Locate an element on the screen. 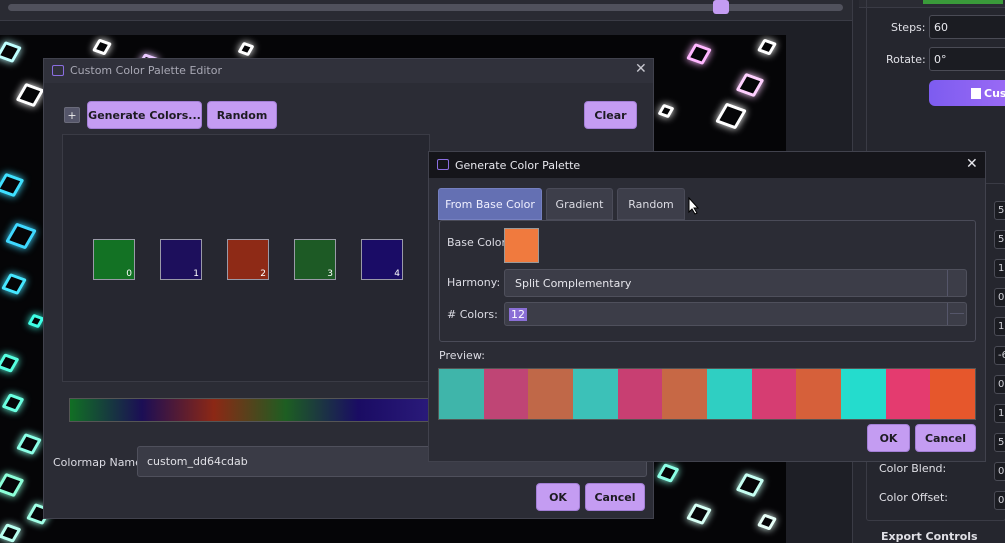 The image size is (1005, 543). panel-top-accent is located at coordinates (963, 2).